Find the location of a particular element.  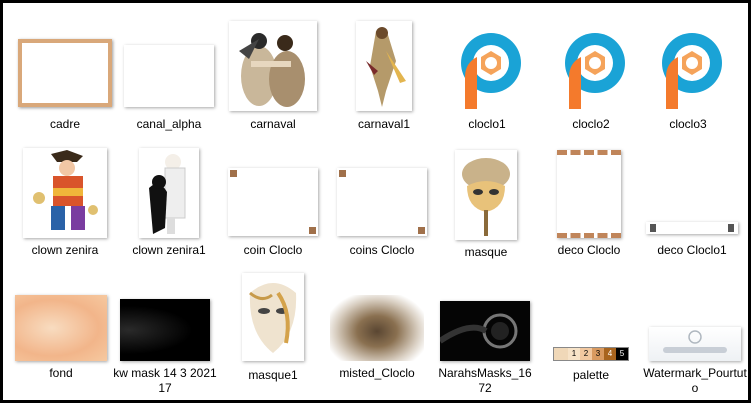

file-name: coin Cloclo is located at coordinates (273, 250).